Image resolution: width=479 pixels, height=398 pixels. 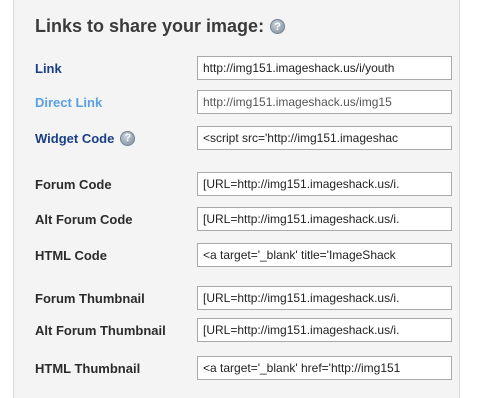 I want to click on link-field, so click(x=324, y=68).